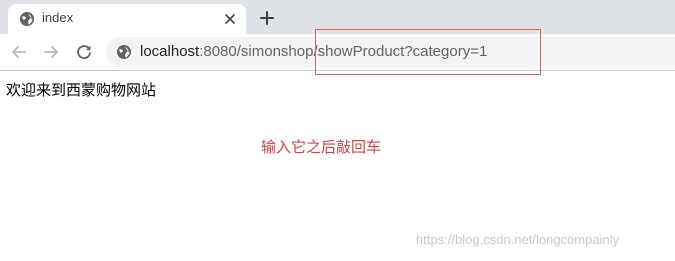 The image size is (675, 261). I want to click on url-highlight-box, so click(428, 52).